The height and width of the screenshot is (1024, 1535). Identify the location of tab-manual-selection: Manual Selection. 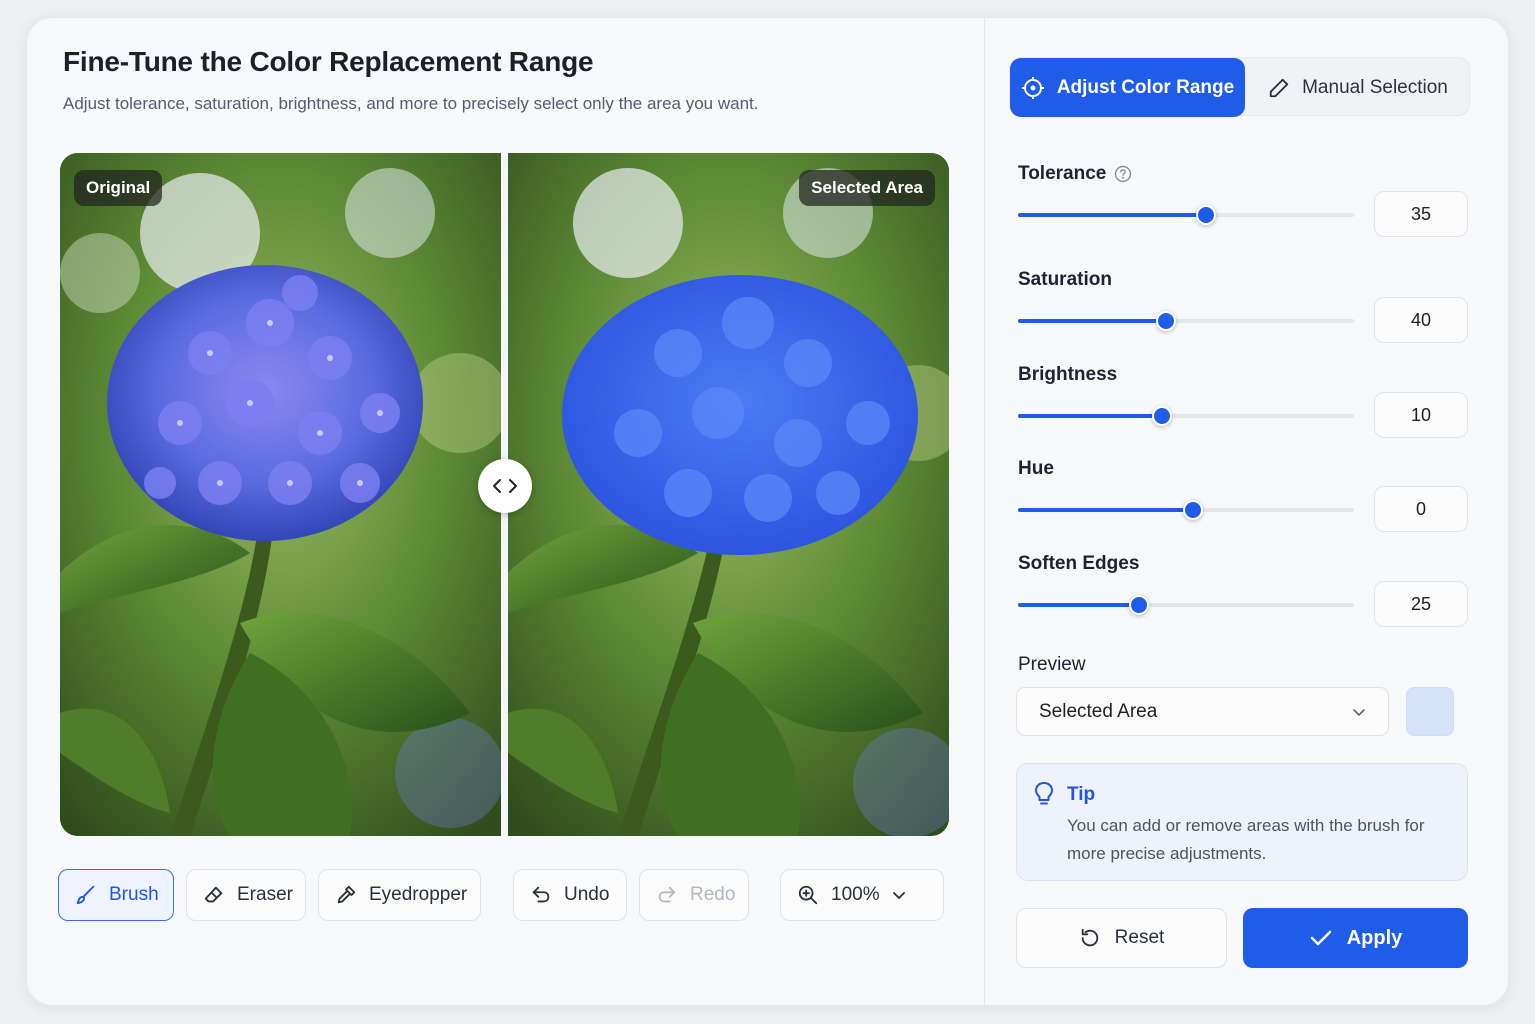
(1358, 87).